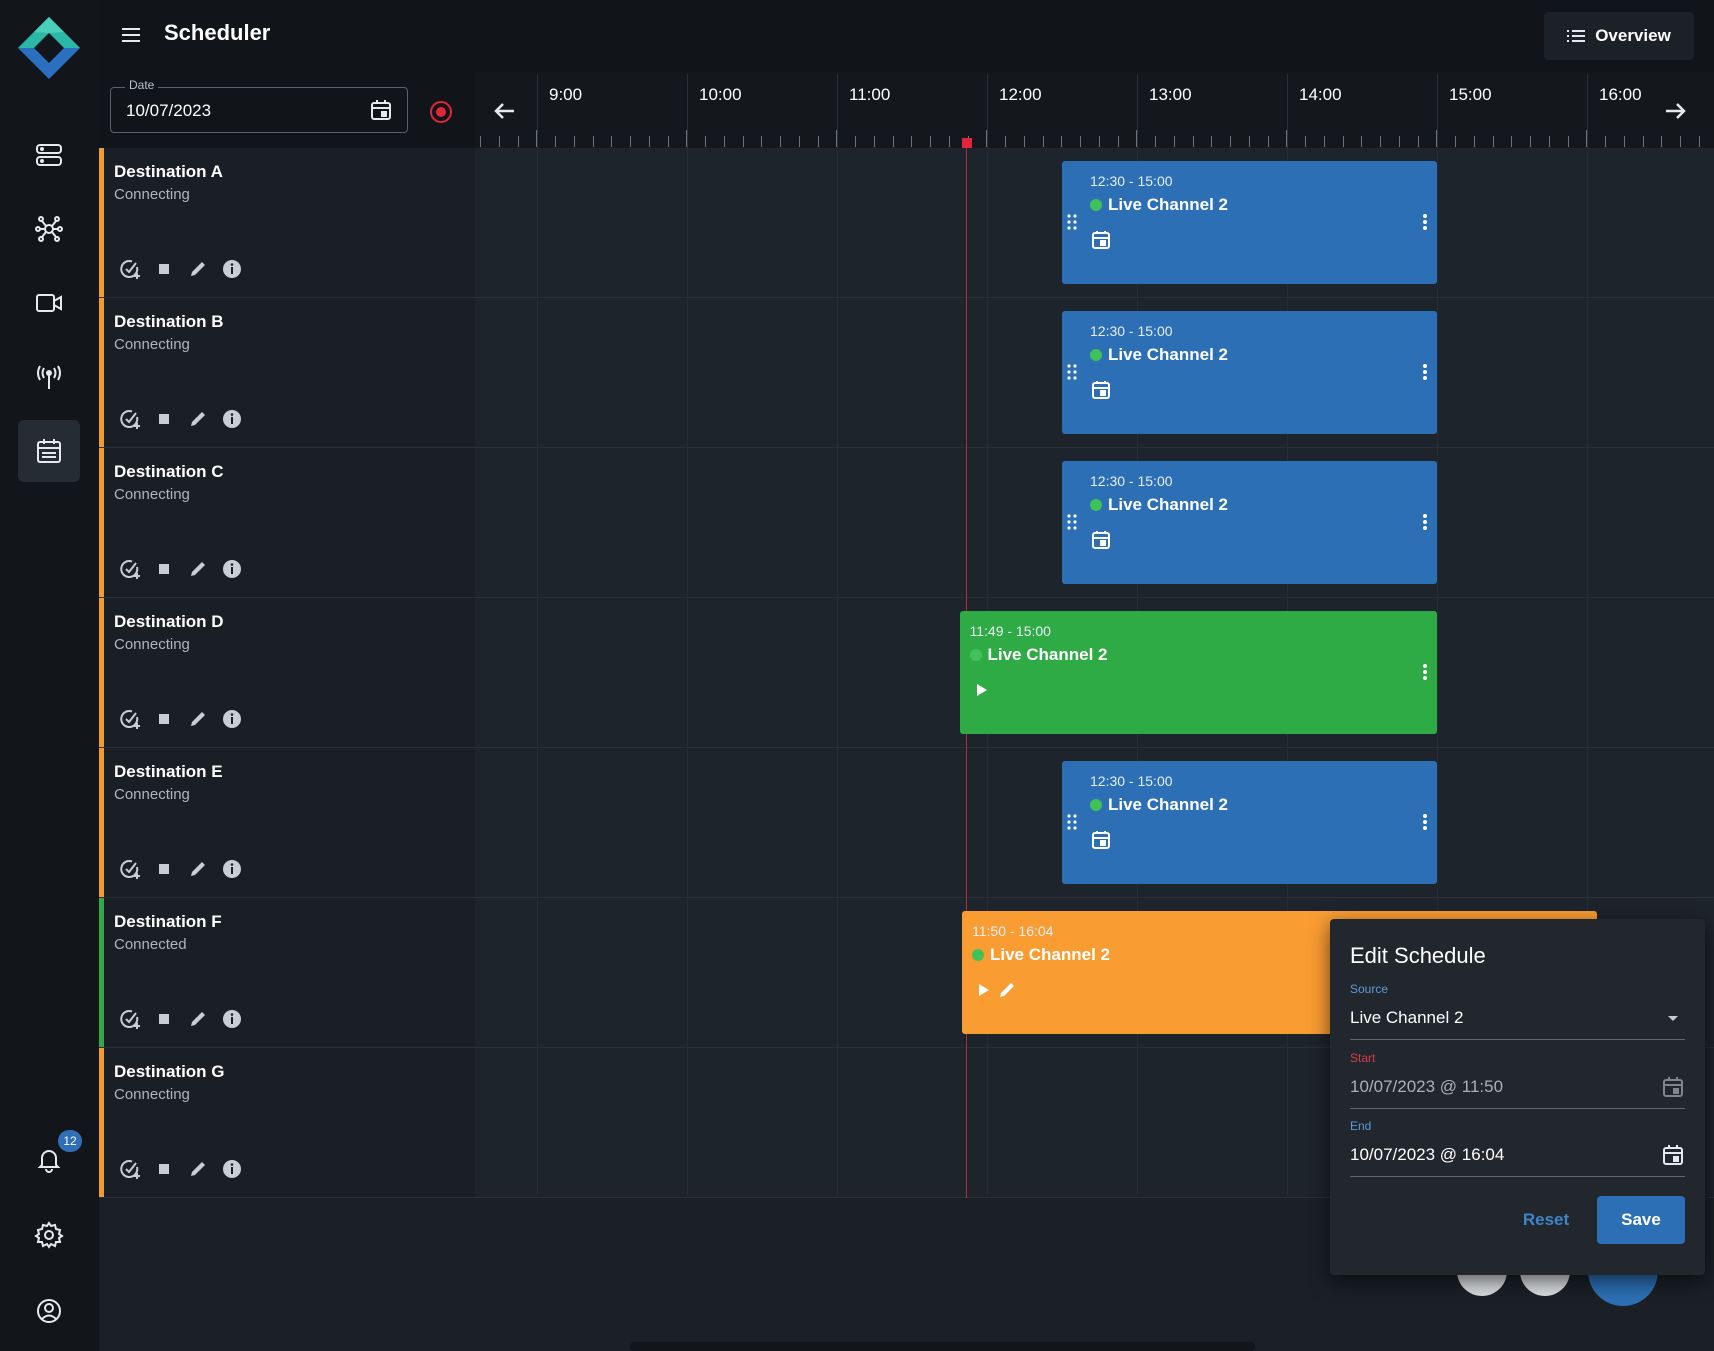 This screenshot has height=1351, width=1714. What do you see at coordinates (687, 111) in the screenshot?
I see `hour-divider` at bounding box center [687, 111].